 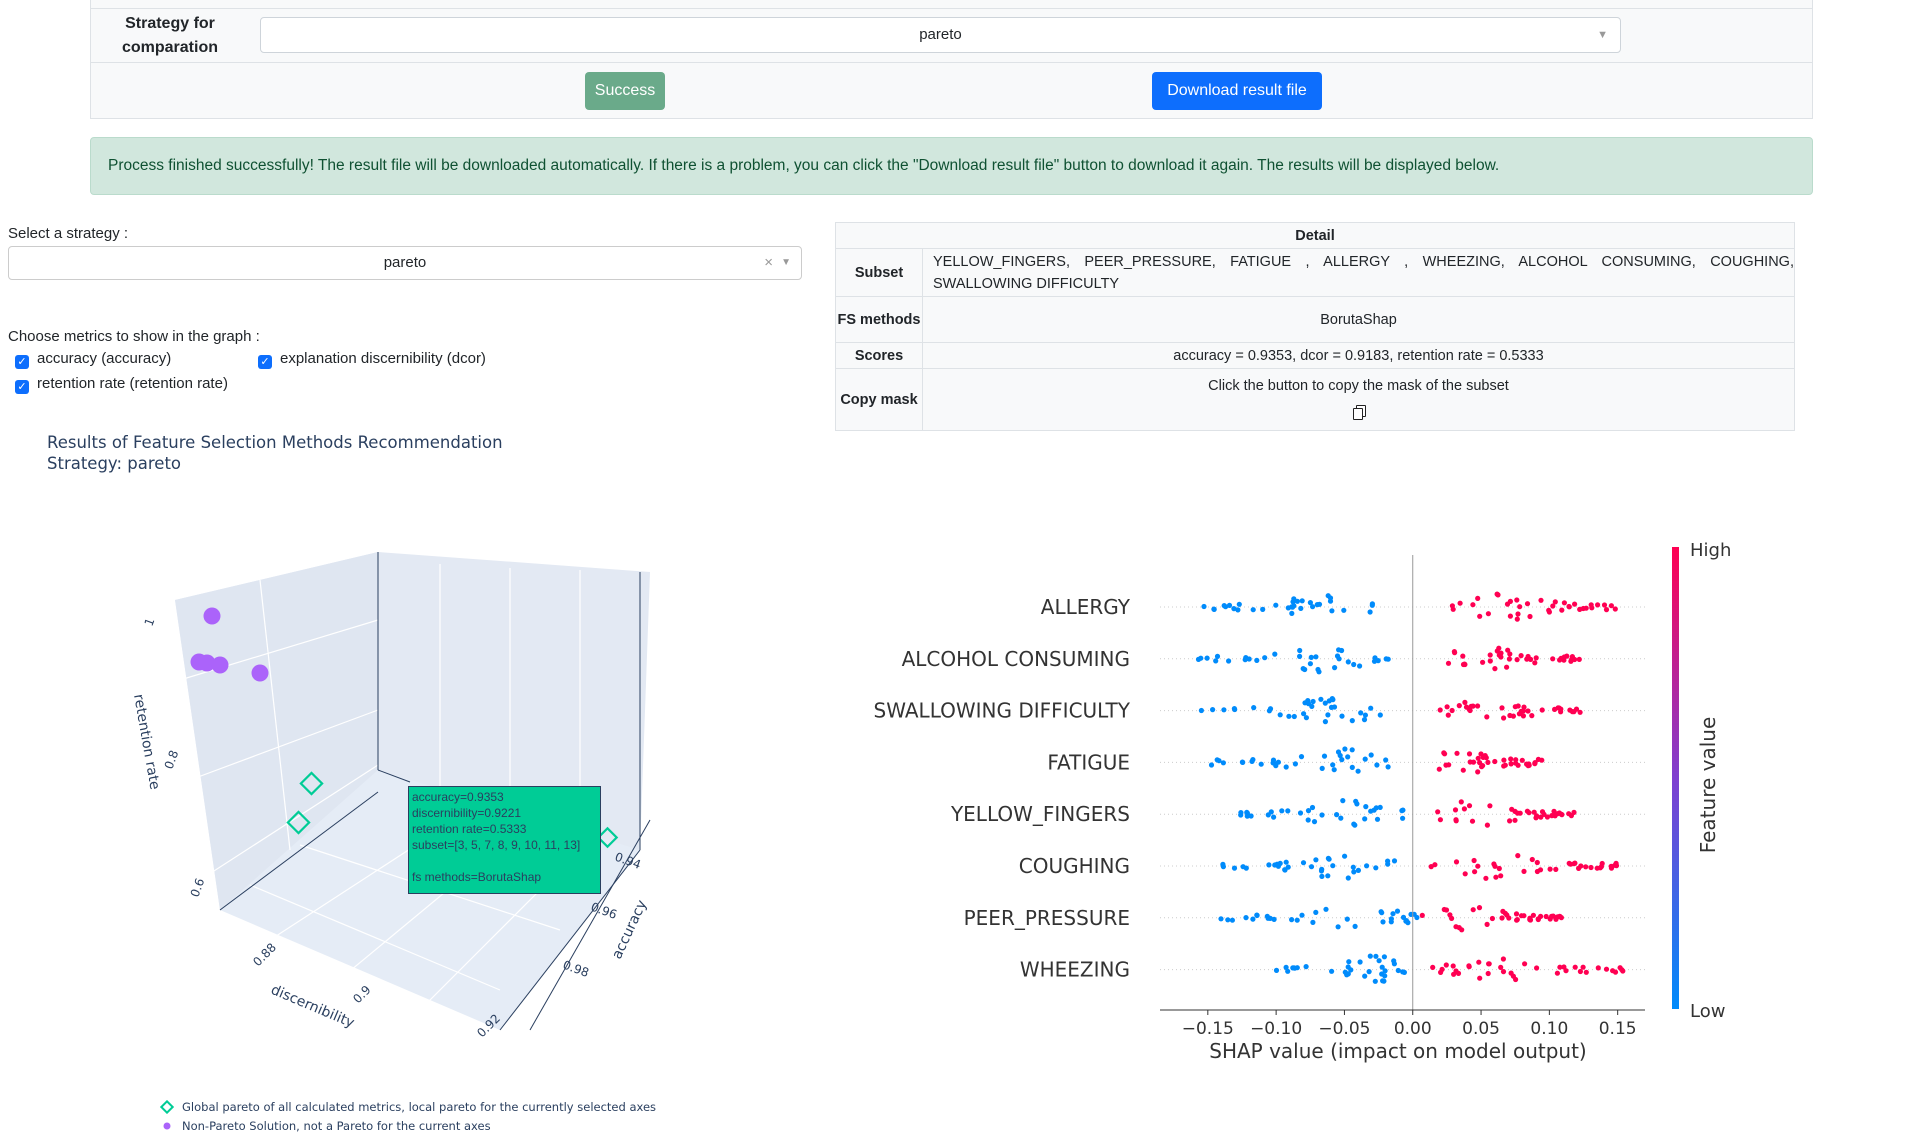 I want to click on clear-icon: ×, so click(x=768, y=263).